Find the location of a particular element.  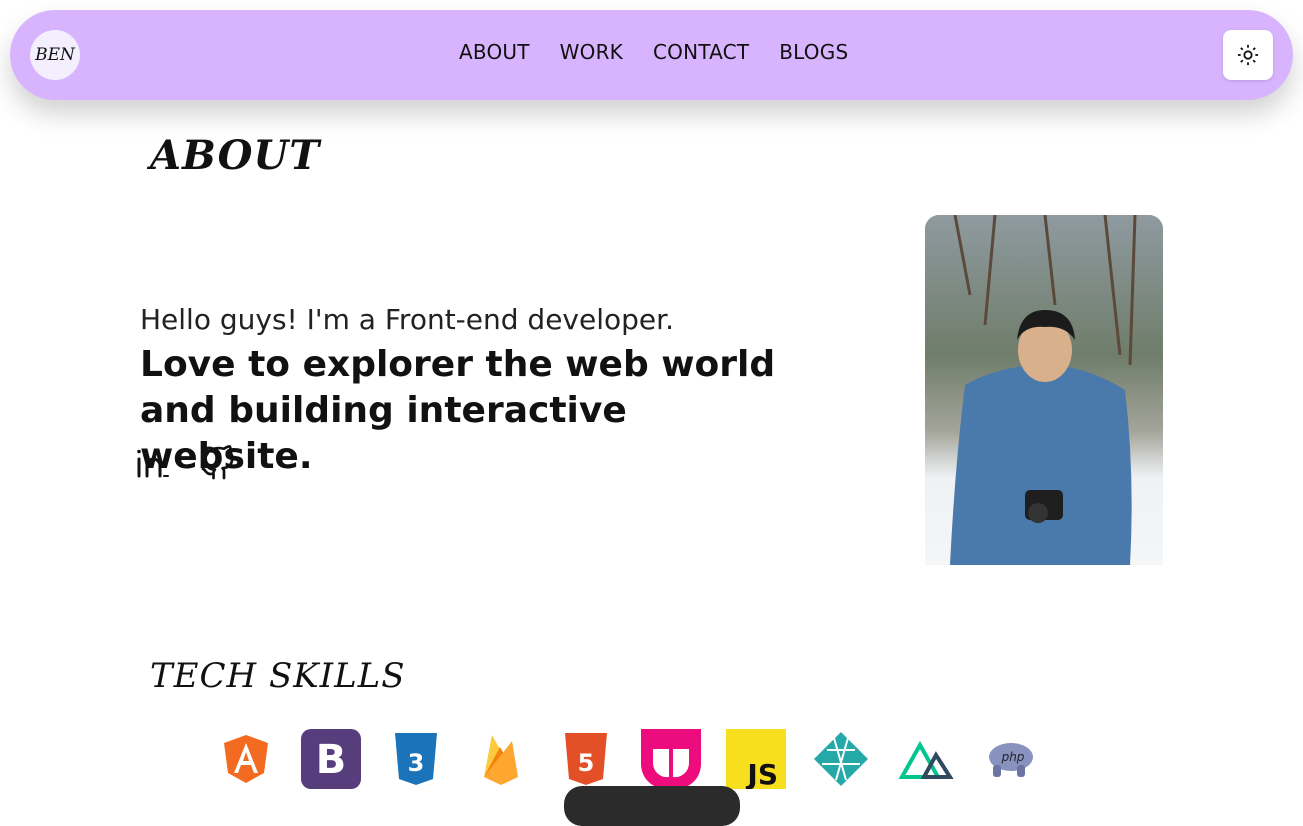

css3-icon: 3 is located at coordinates (416, 759).